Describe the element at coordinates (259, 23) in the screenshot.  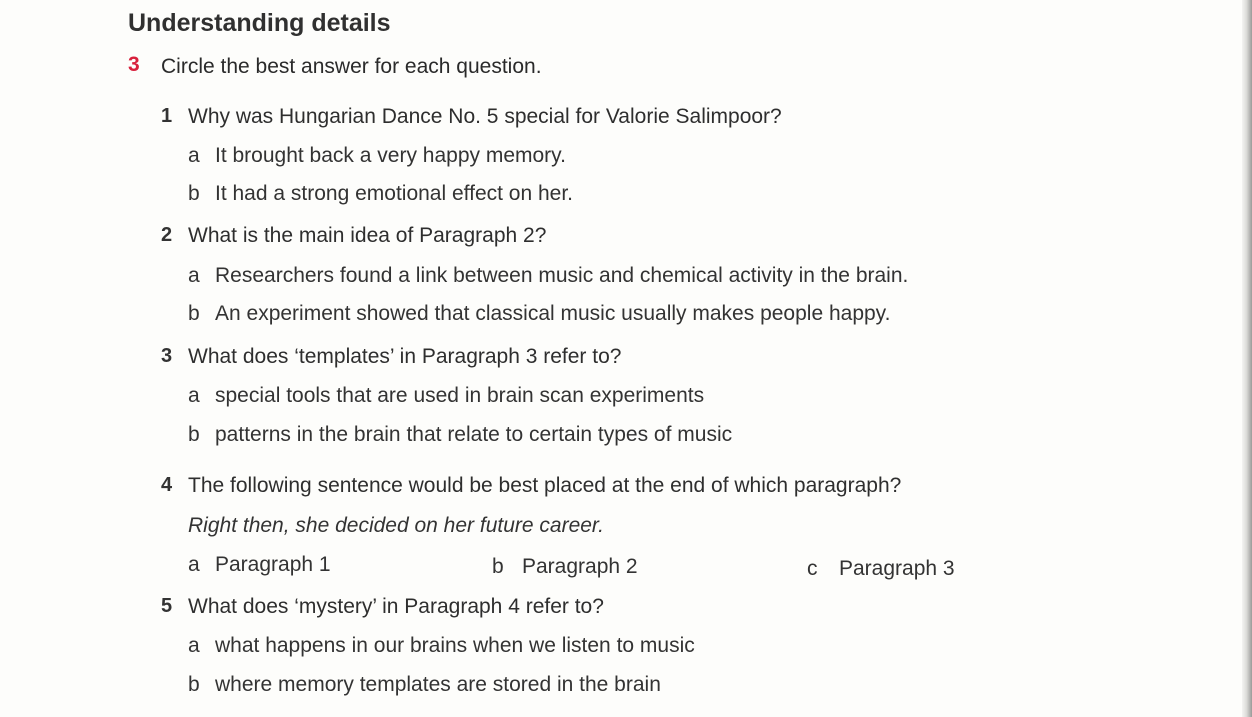
I see `section-title: Understanding details` at that location.